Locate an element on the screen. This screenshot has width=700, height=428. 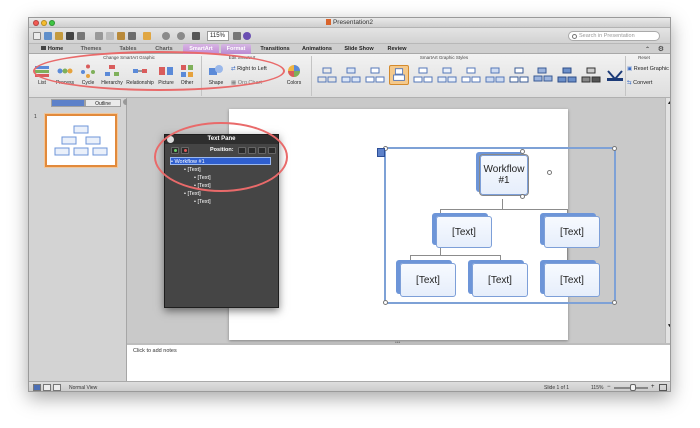
home-icon is located at coordinates (43, 48).